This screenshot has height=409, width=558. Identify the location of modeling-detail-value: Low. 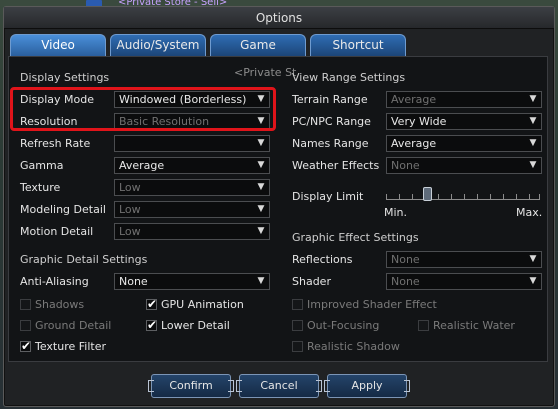
(130, 209).